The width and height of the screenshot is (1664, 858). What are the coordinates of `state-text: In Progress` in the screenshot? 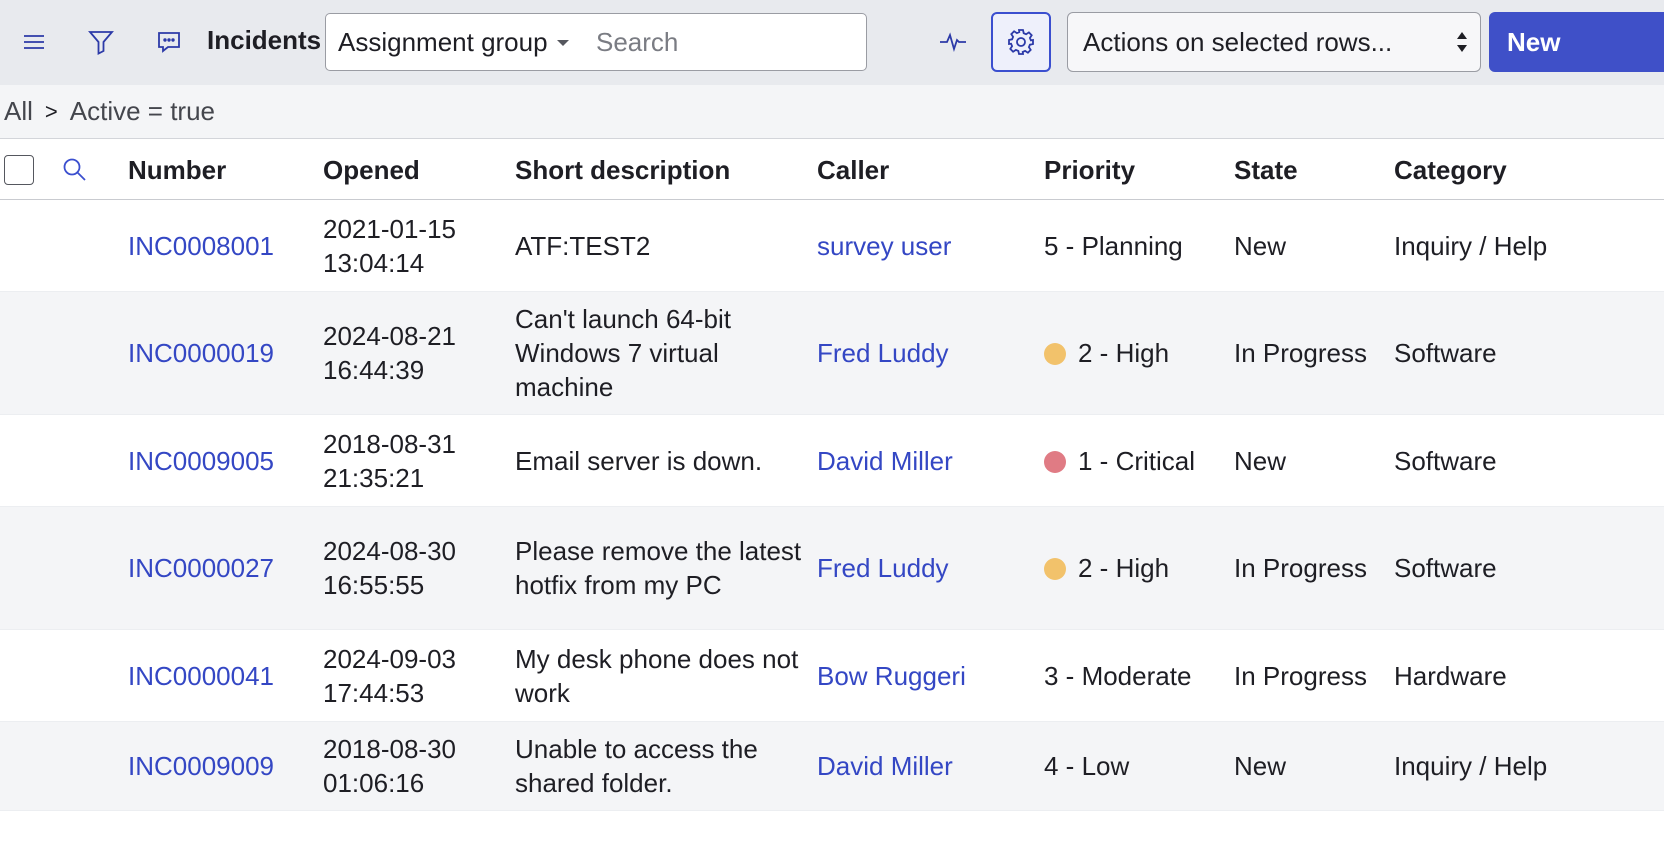 It's located at (1300, 675).